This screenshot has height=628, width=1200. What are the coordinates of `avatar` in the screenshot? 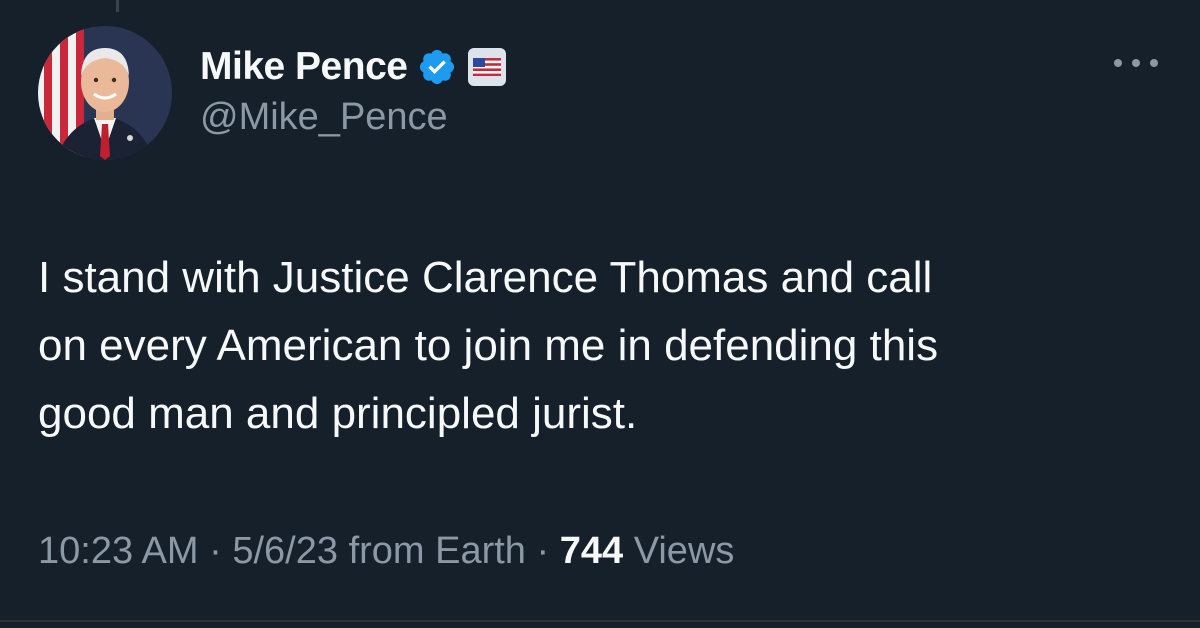 It's located at (105, 93).